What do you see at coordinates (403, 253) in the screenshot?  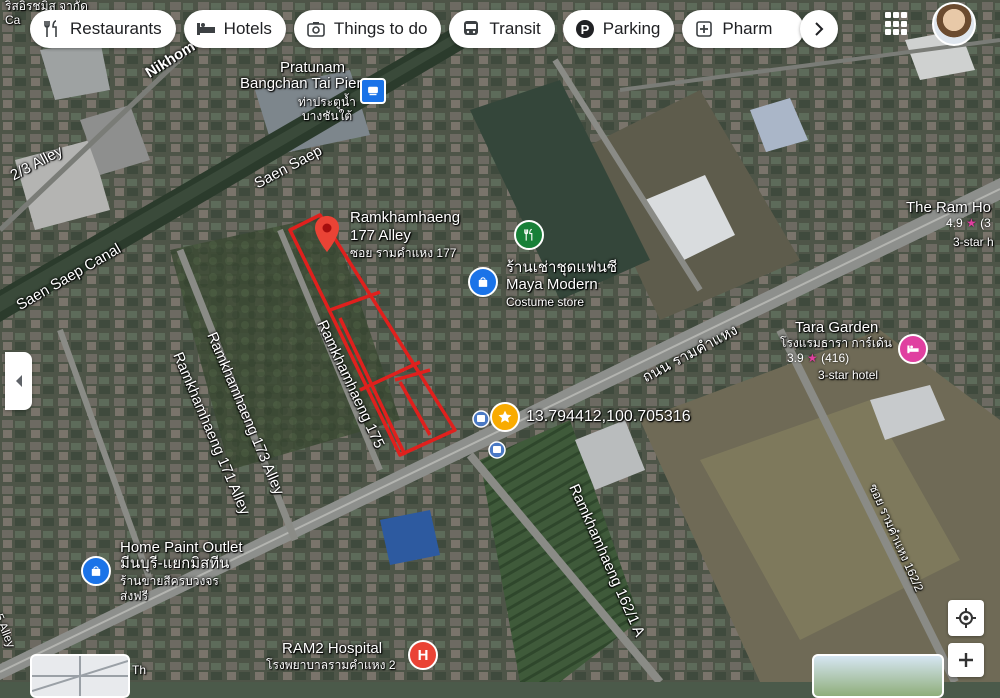 I see `alley-label-177-th: ซอย รามคำแหง 177` at bounding box center [403, 253].